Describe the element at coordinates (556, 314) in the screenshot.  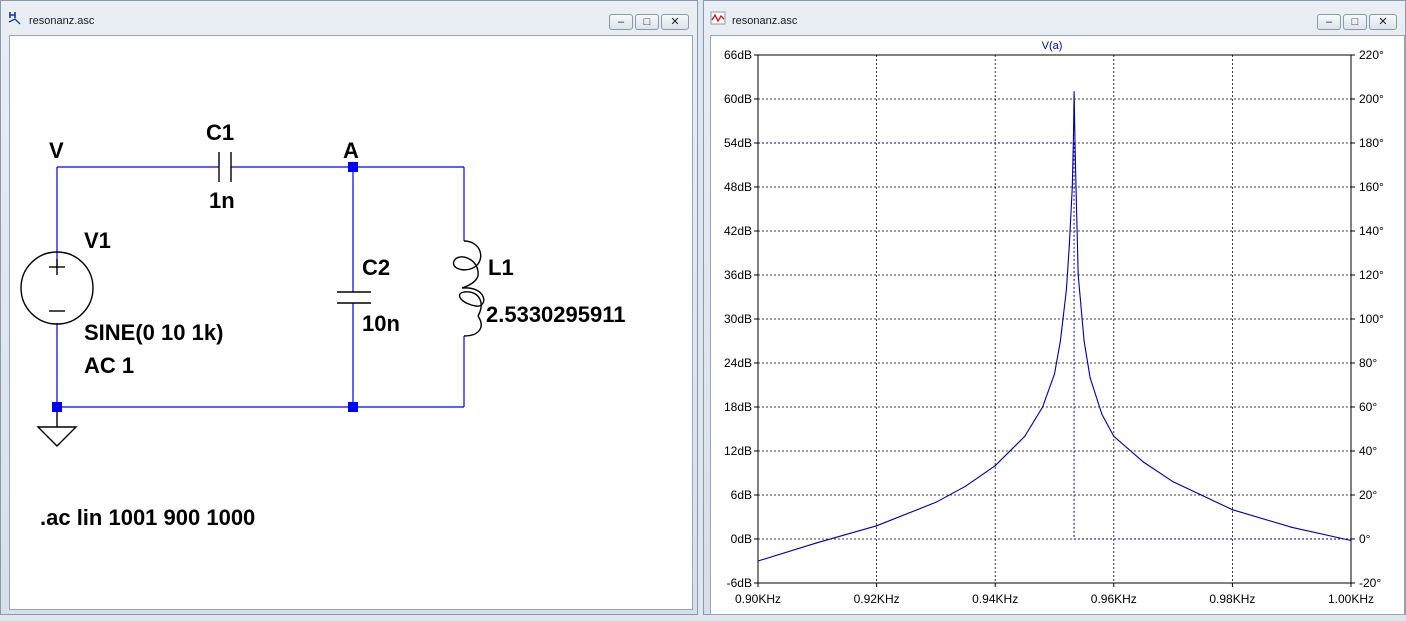
I see `l1-value: 2.5330295911` at that location.